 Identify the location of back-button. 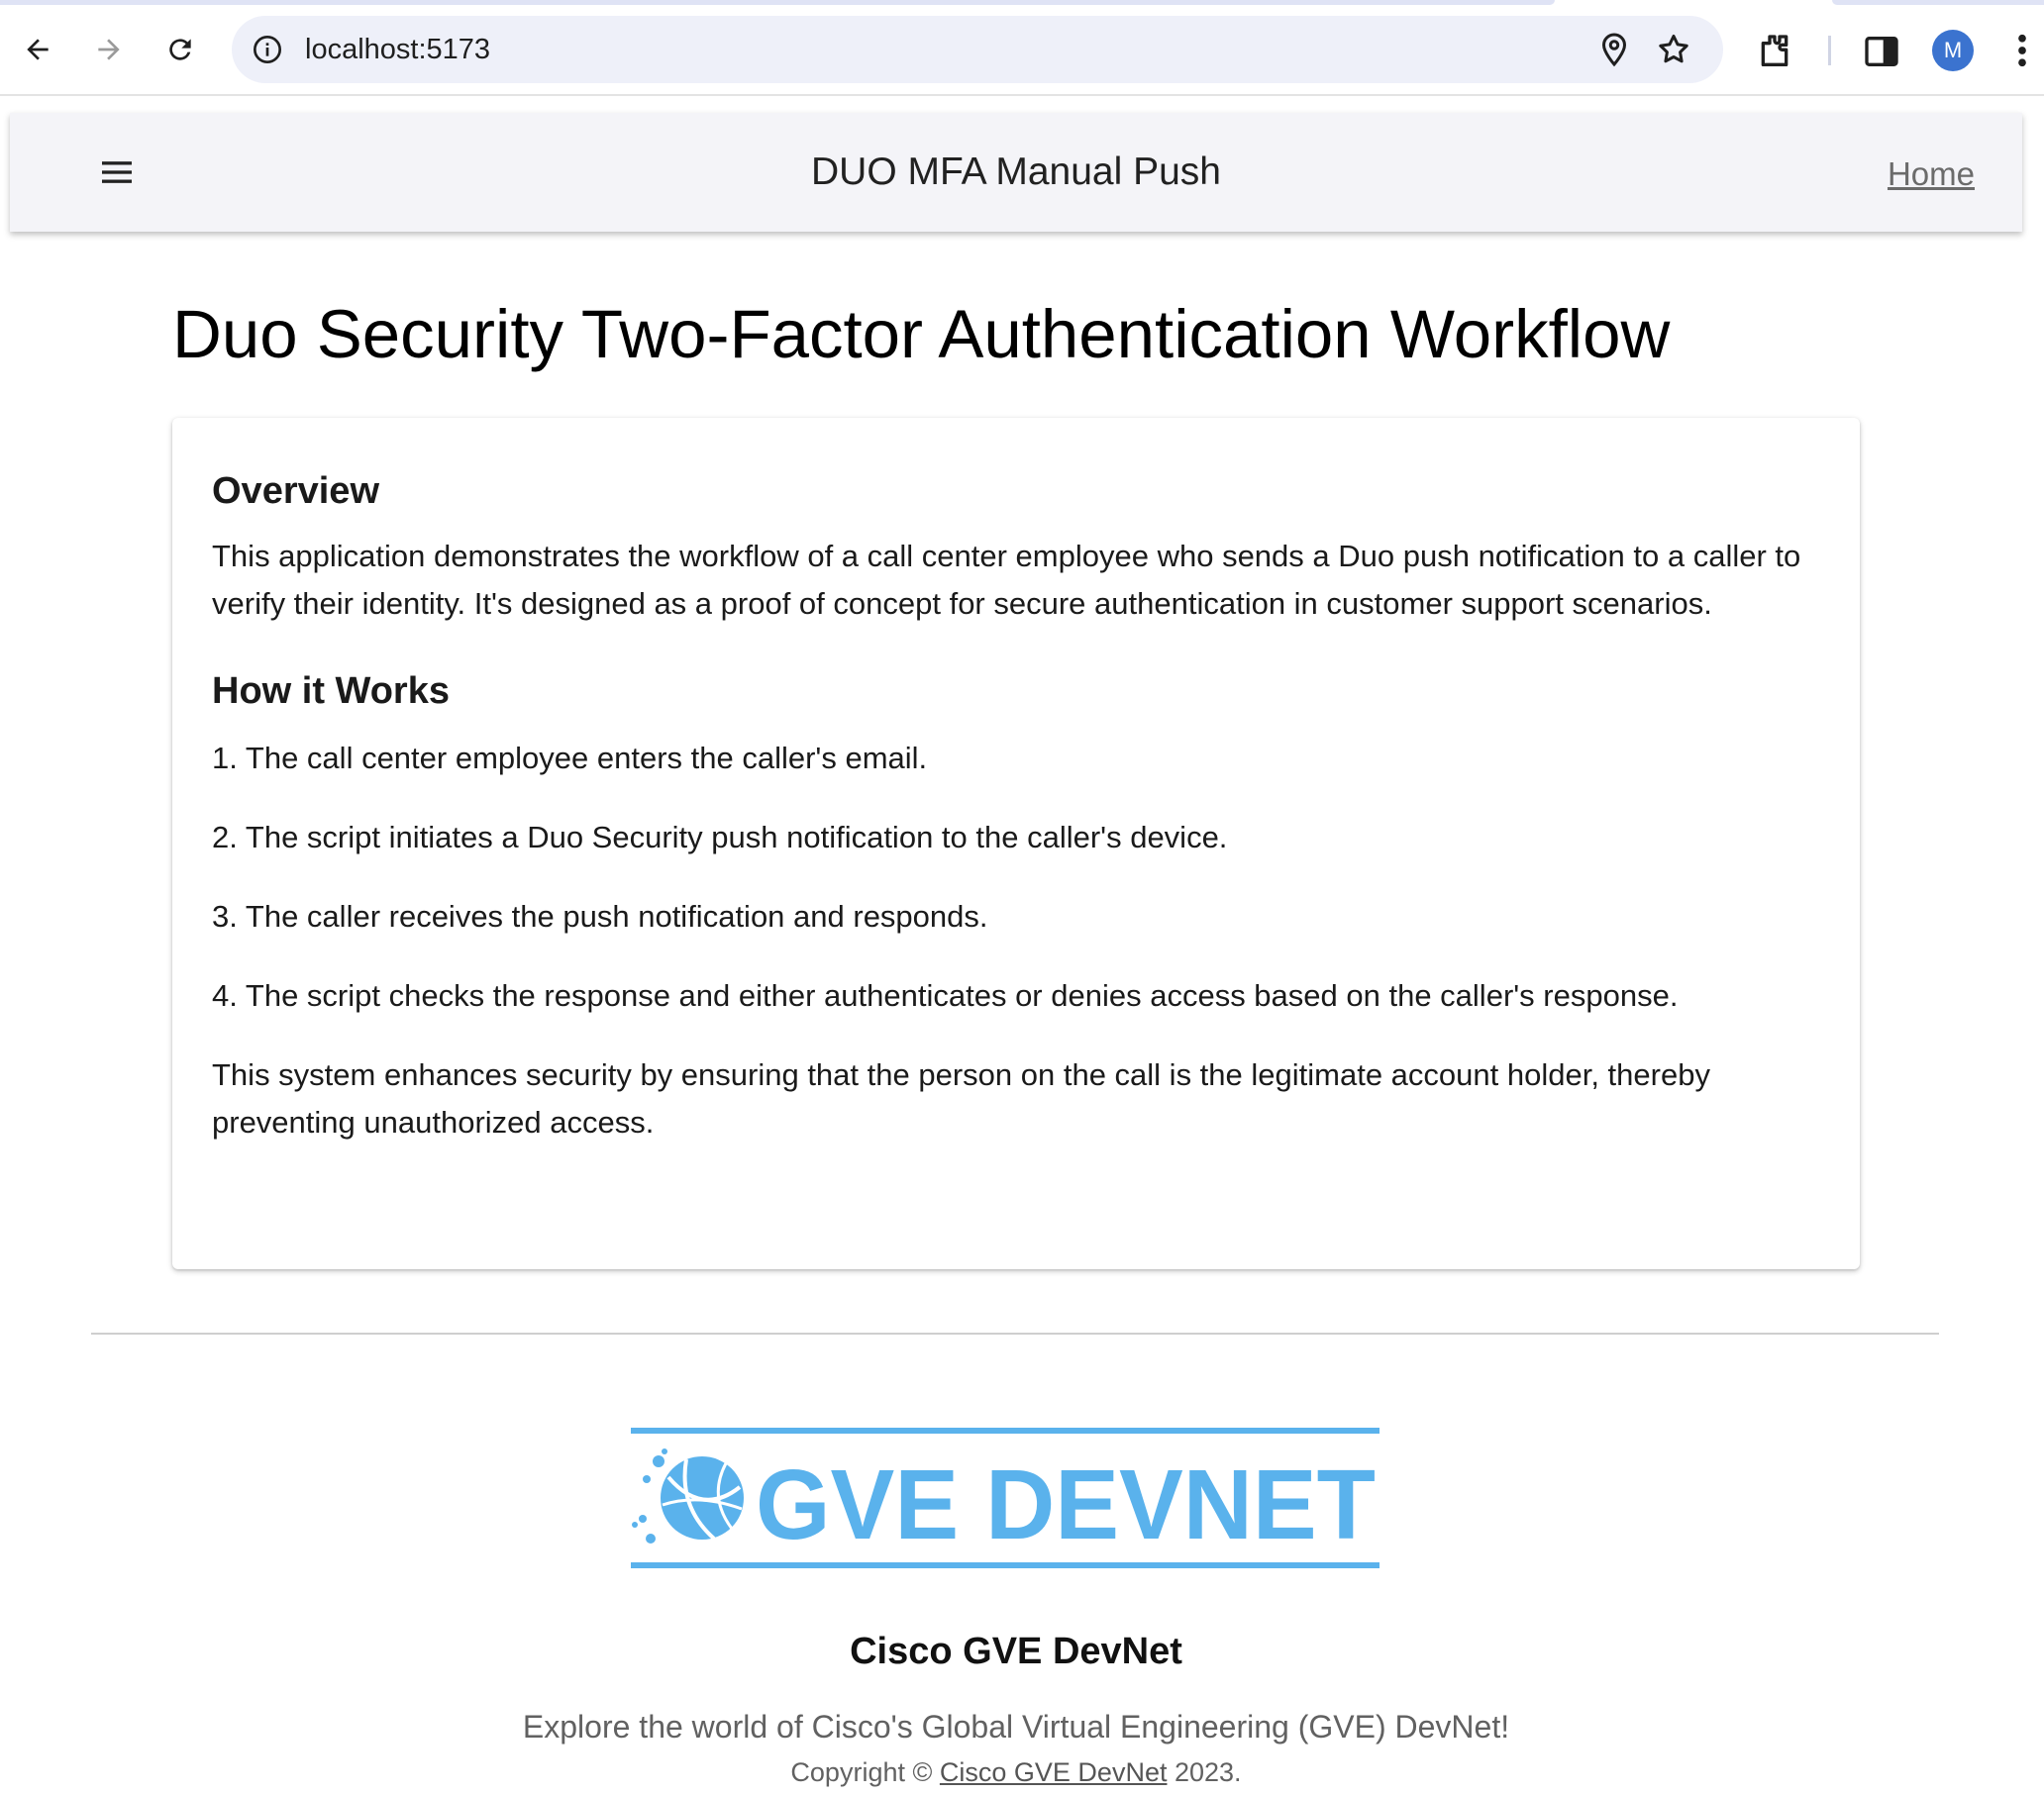
(37, 50).